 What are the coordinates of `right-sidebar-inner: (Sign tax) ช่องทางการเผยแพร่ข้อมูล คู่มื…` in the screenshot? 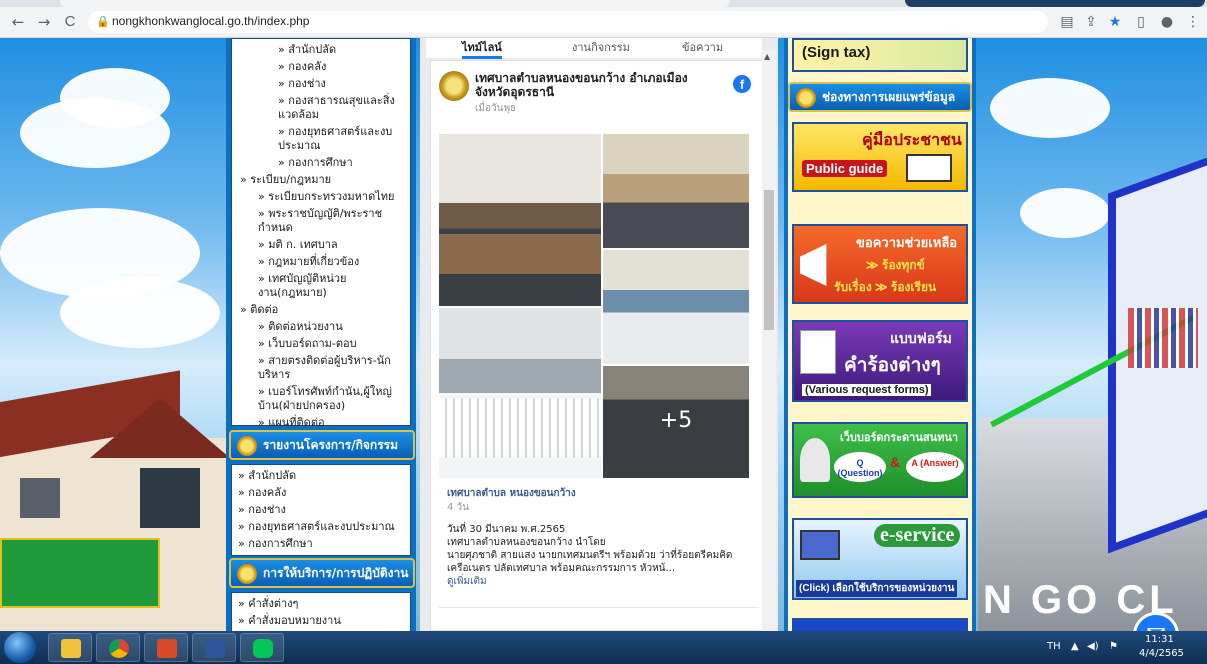 It's located at (880, 334).